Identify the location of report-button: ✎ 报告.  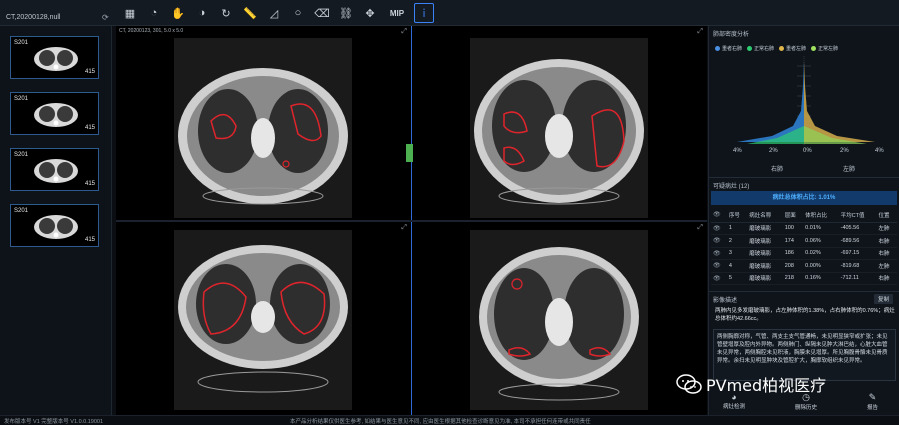
(872, 401).